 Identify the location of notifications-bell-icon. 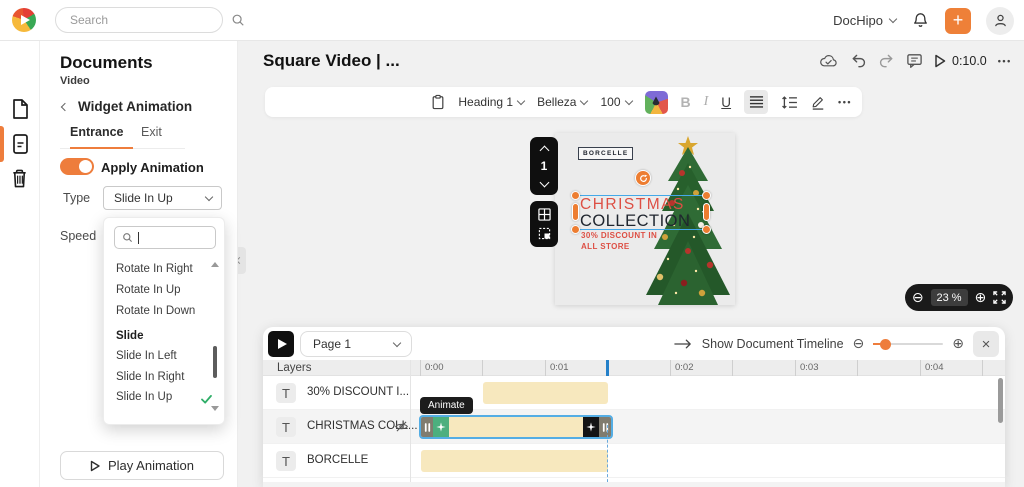
(920, 20).